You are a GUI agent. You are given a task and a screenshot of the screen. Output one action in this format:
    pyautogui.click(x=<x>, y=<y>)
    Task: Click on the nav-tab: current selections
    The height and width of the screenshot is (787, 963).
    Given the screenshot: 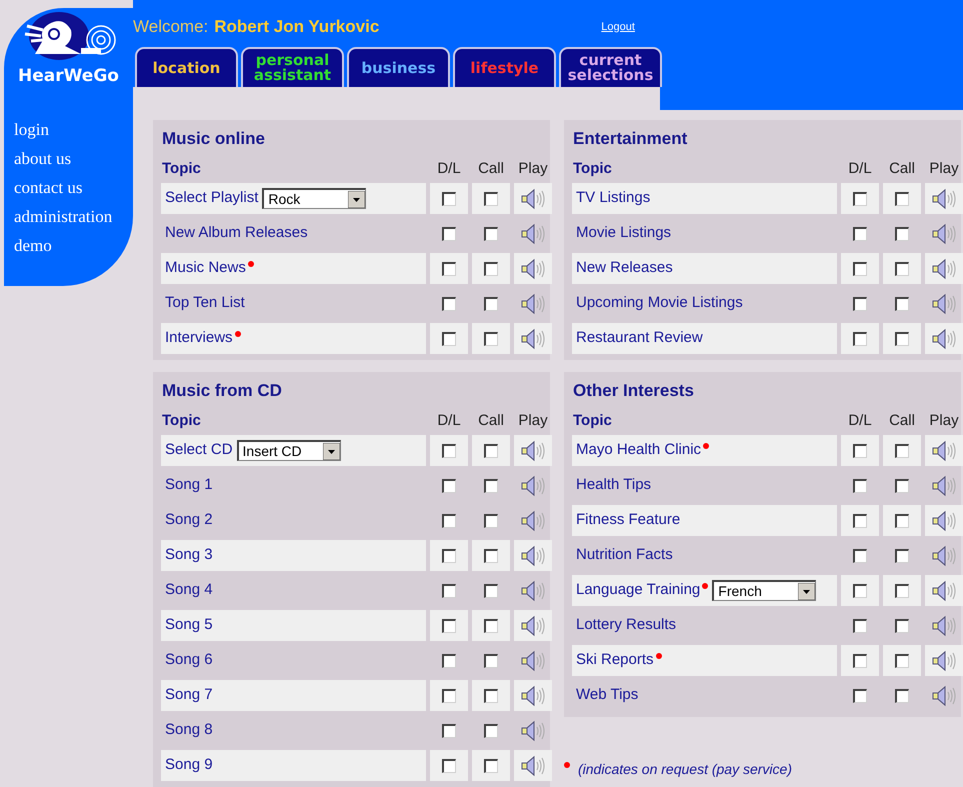 What is the action you would take?
    pyautogui.click(x=610, y=67)
    